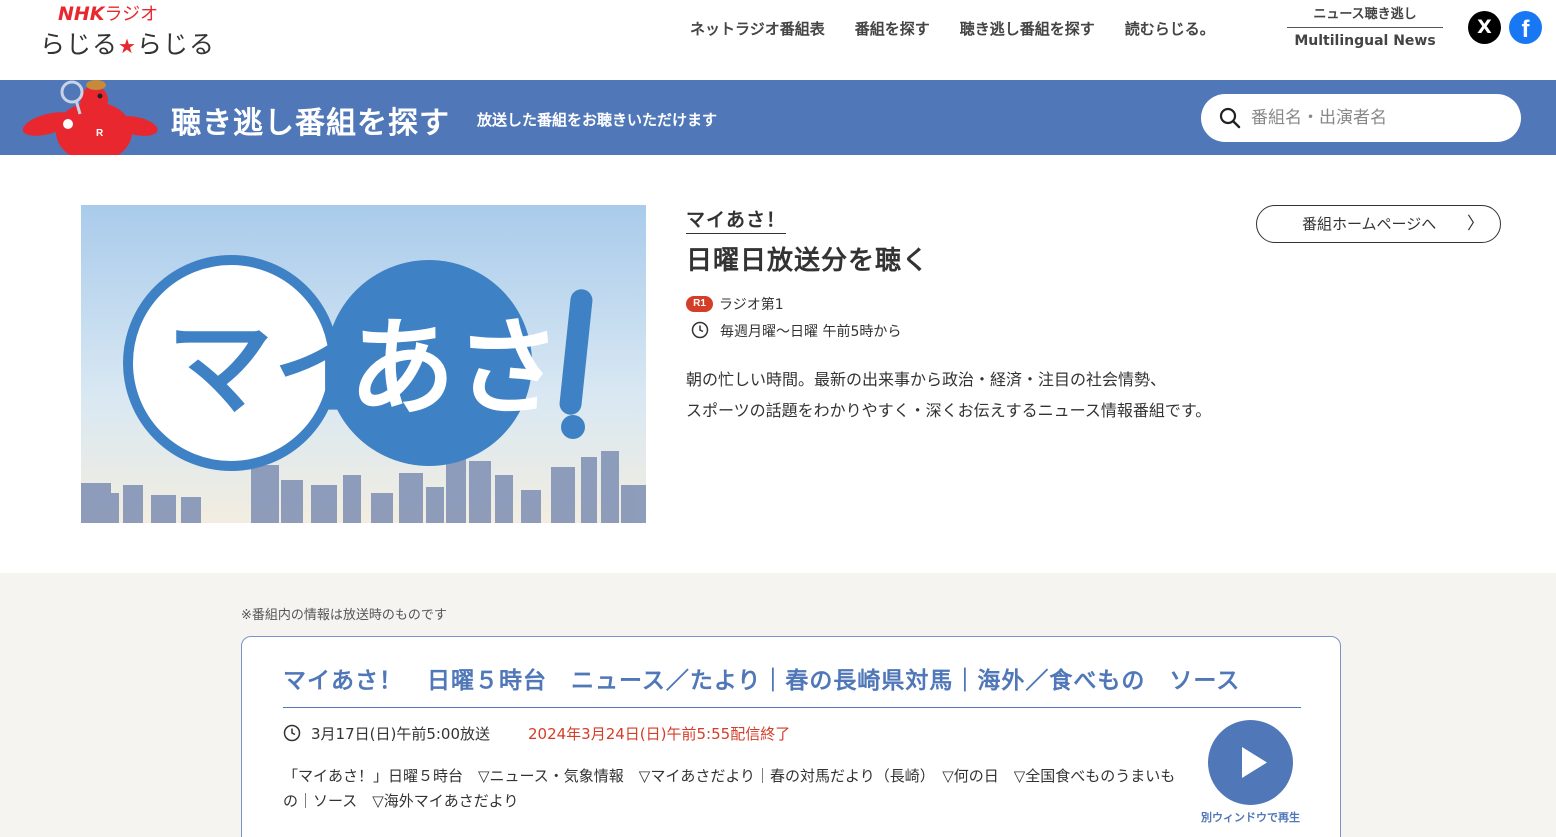  I want to click on nav-news-stack: ニュース聴き逃し Multilingual News, so click(1365, 28).